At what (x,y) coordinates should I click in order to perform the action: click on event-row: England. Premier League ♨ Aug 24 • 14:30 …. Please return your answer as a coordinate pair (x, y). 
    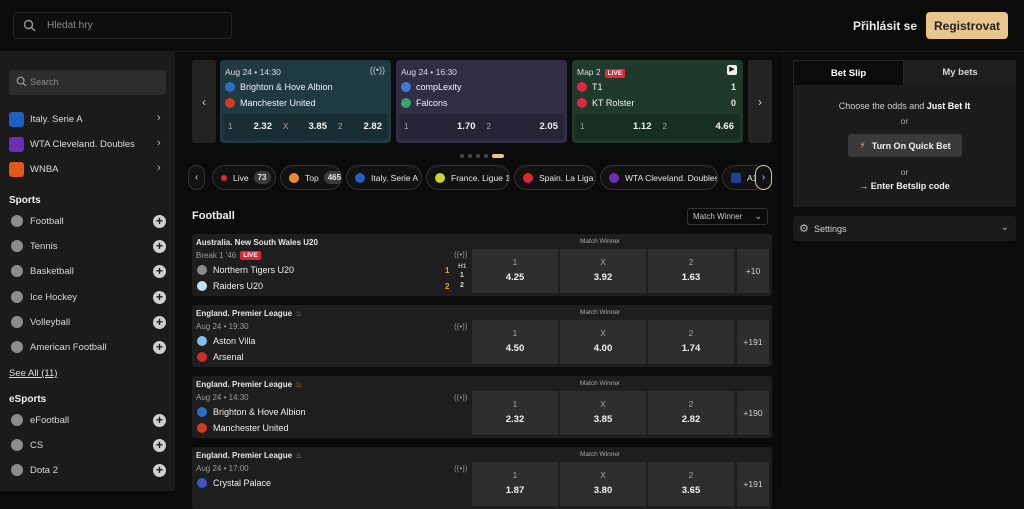
    Looking at the image, I should click on (482, 407).